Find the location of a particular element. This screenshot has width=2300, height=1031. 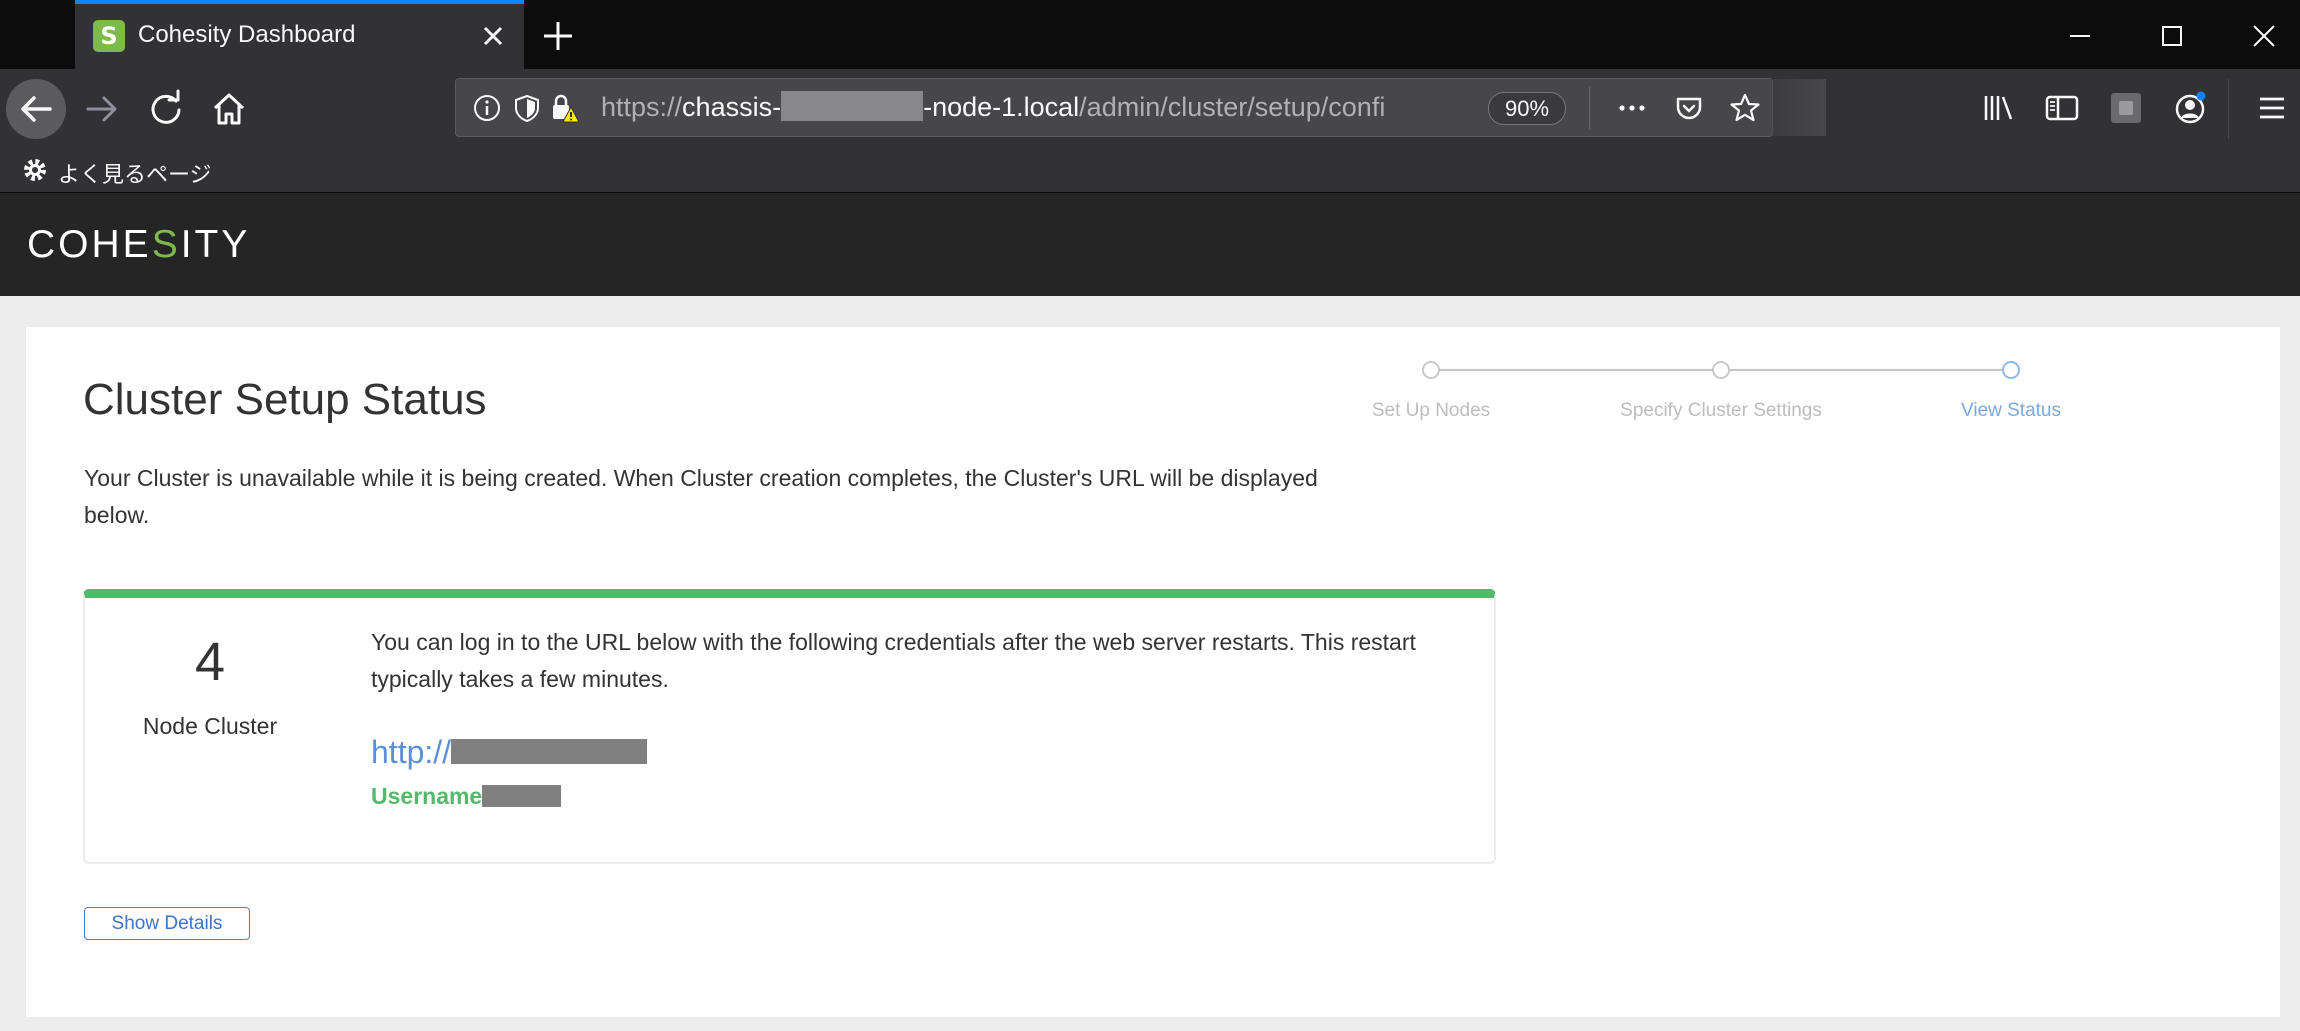

url-path: /admin/cluster/setup/confi is located at coordinates (1232, 107).